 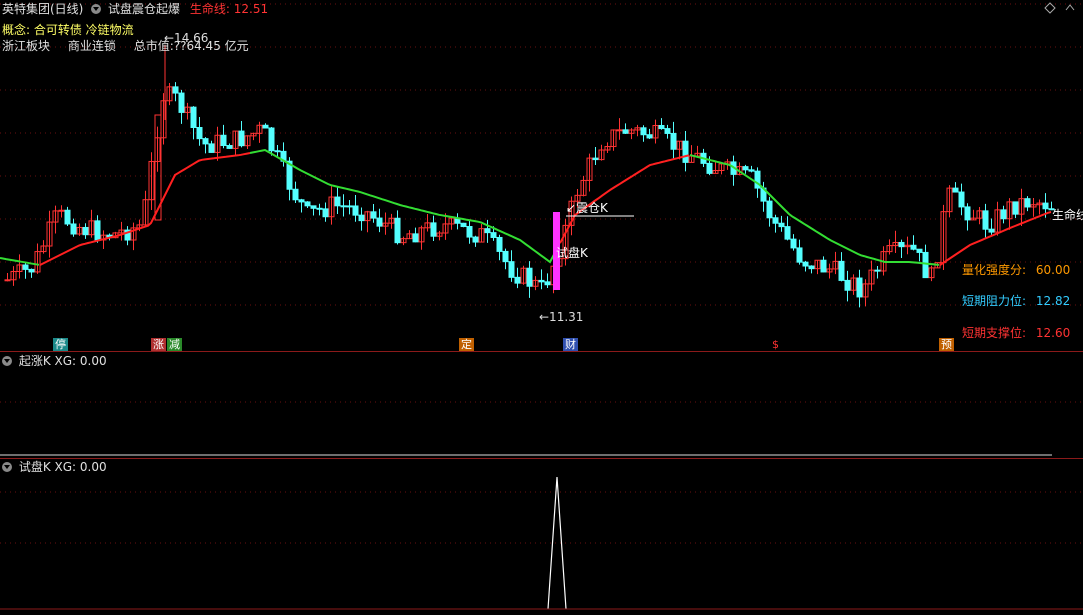 I want to click on shipan-label: 试盘K, so click(x=572, y=253).